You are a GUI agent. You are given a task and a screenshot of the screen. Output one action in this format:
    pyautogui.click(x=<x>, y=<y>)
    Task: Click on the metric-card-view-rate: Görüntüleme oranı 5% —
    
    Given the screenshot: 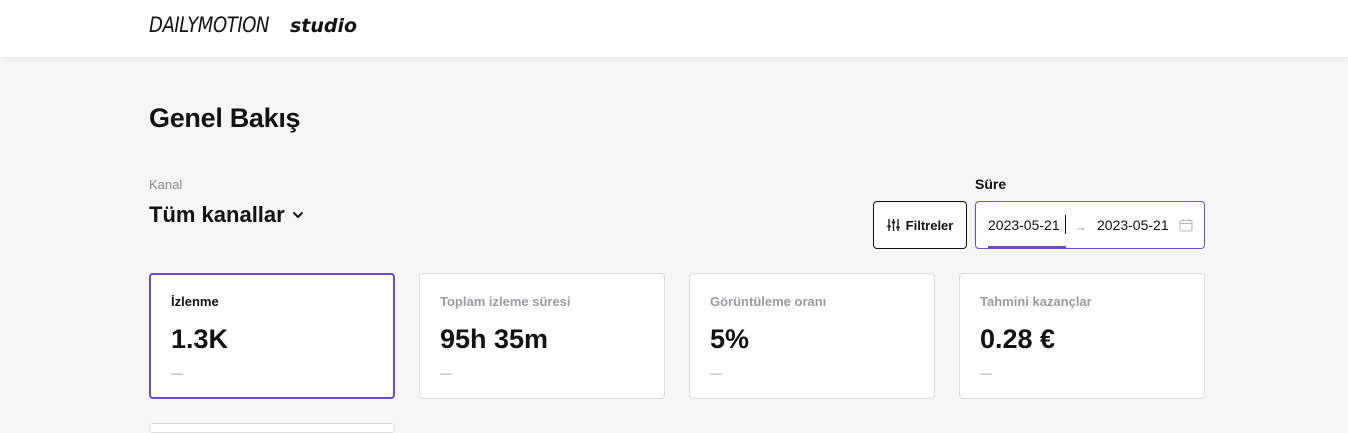 What is the action you would take?
    pyautogui.click(x=812, y=336)
    